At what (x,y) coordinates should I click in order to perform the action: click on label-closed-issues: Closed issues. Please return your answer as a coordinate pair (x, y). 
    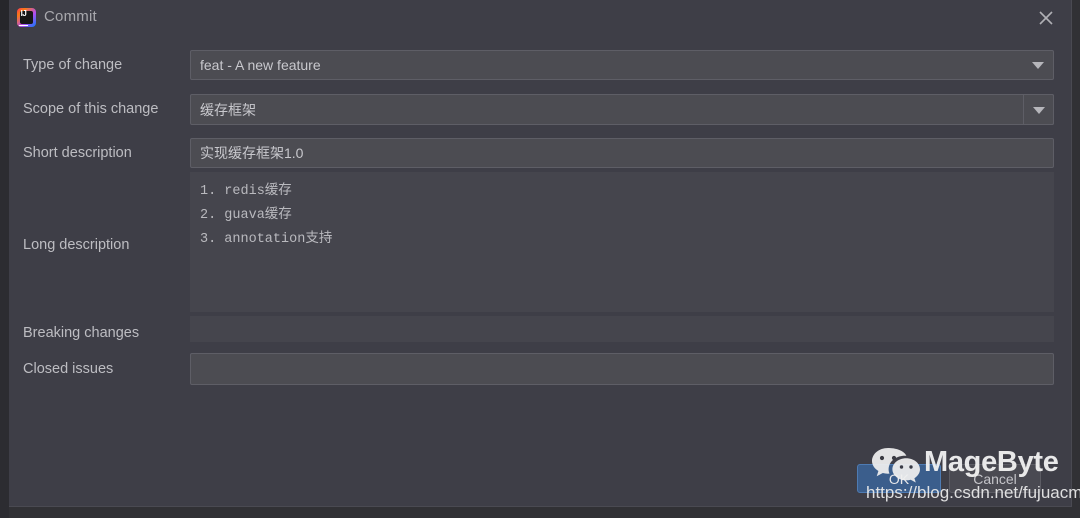
    Looking at the image, I should click on (68, 369).